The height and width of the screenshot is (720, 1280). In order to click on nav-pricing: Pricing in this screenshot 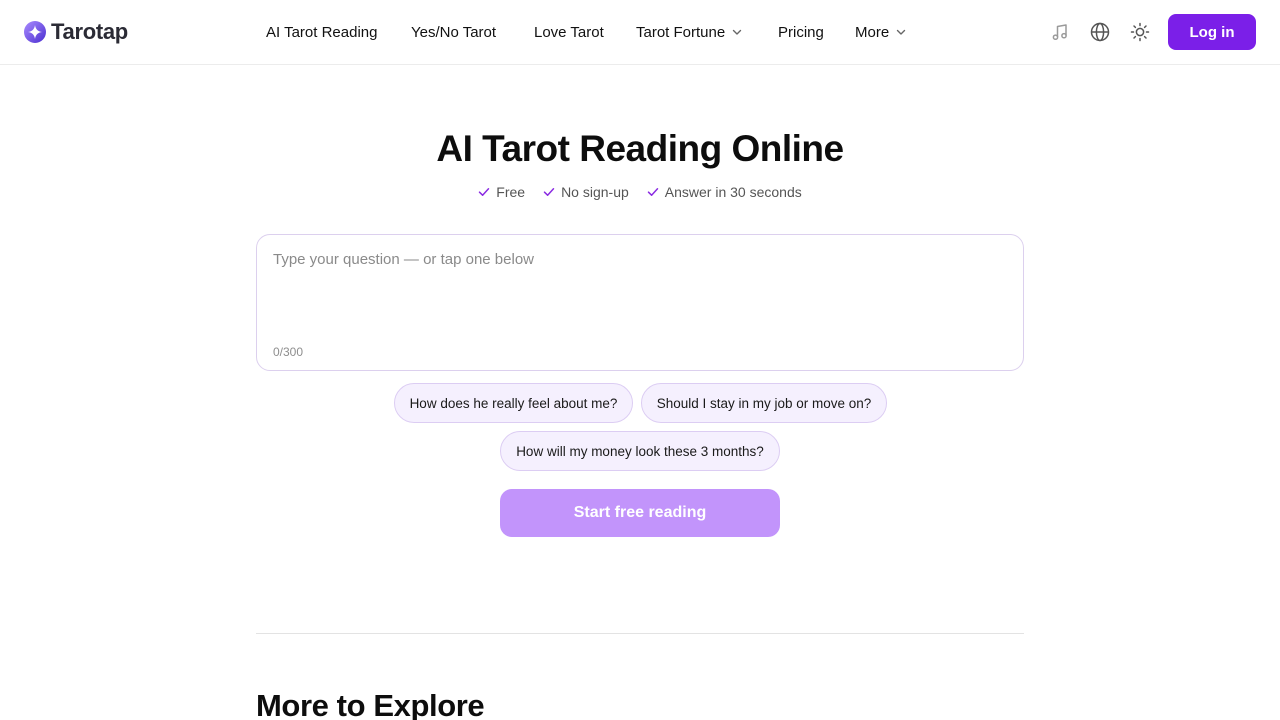, I will do `click(801, 32)`.